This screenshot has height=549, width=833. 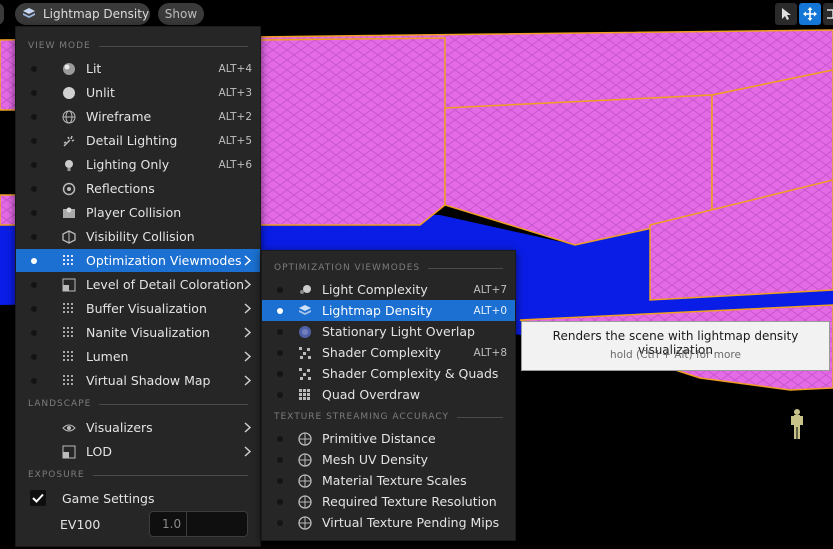 What do you see at coordinates (377, 310) in the screenshot?
I see `menu-item-label: Lightmap Density` at bounding box center [377, 310].